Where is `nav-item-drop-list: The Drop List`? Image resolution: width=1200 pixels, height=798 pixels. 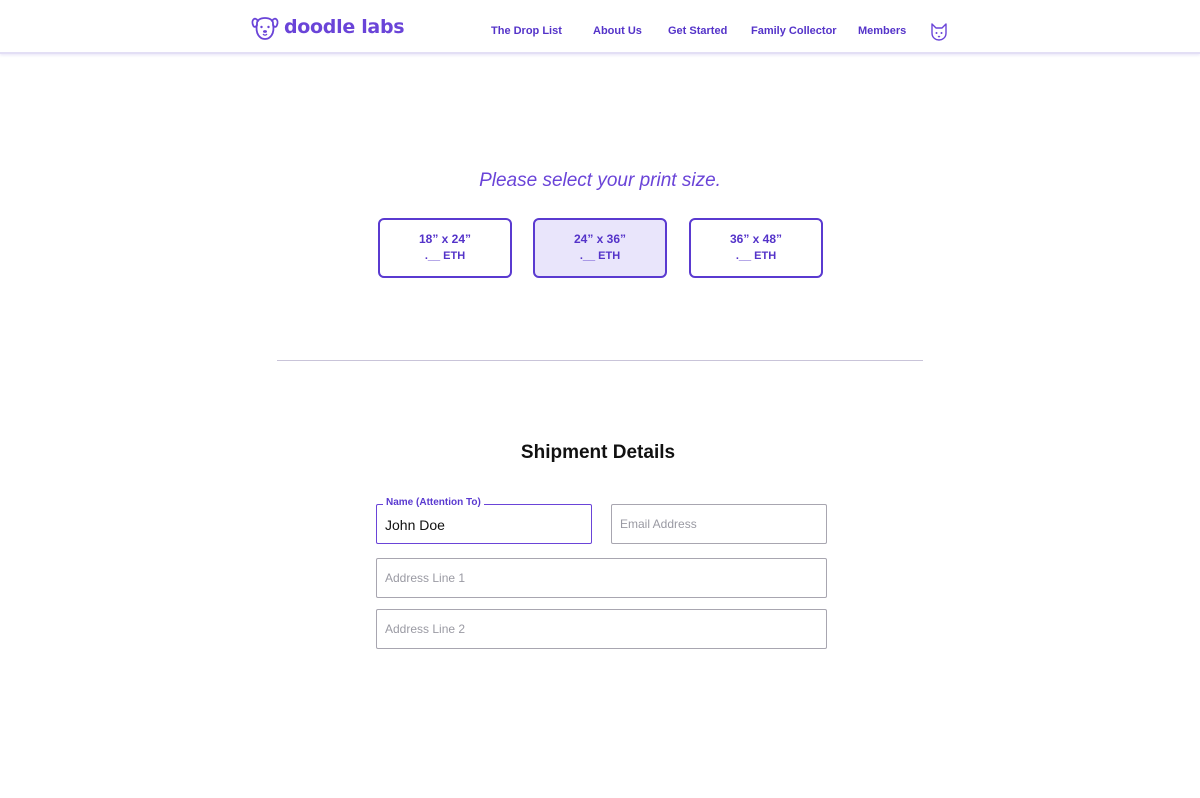
nav-item-drop-list: The Drop List is located at coordinates (526, 31).